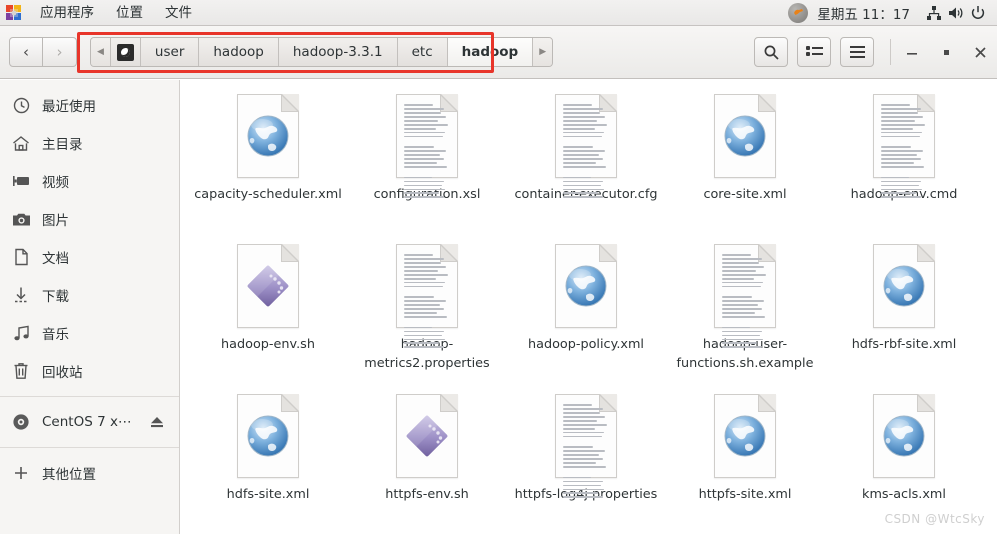  What do you see at coordinates (745, 494) in the screenshot?
I see `file-name-label: httpfs-site.xml` at bounding box center [745, 494].